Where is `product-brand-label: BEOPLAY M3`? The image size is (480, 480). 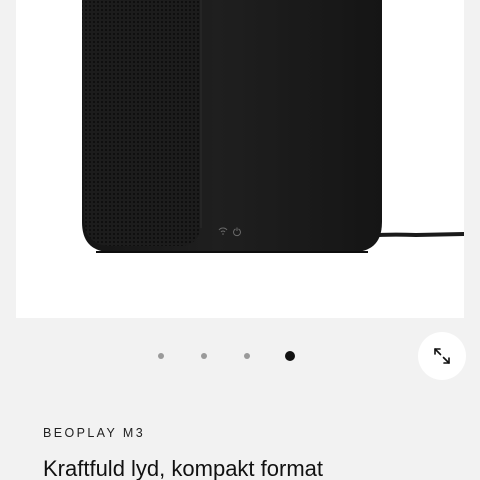
product-brand-label: BEOPLAY M3 is located at coordinates (94, 433).